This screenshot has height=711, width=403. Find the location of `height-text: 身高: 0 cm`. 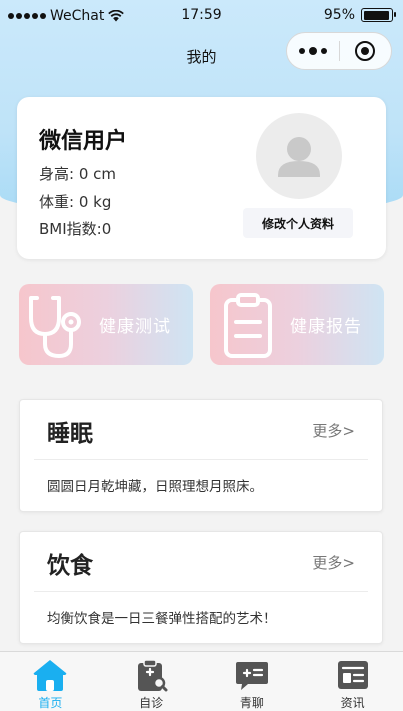

height-text: 身高: 0 cm is located at coordinates (77, 174).